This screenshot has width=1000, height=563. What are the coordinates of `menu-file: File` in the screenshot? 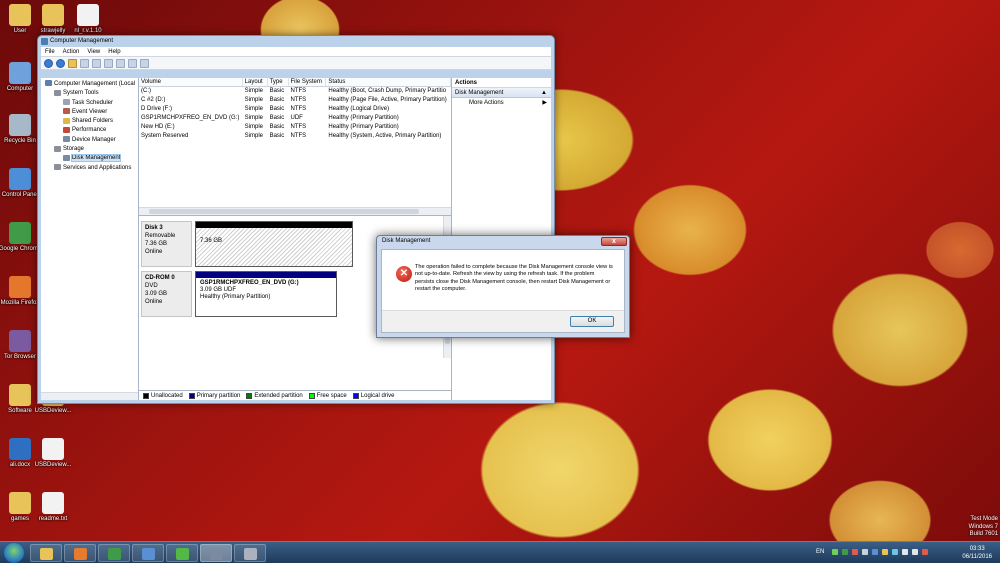 It's located at (50, 52).